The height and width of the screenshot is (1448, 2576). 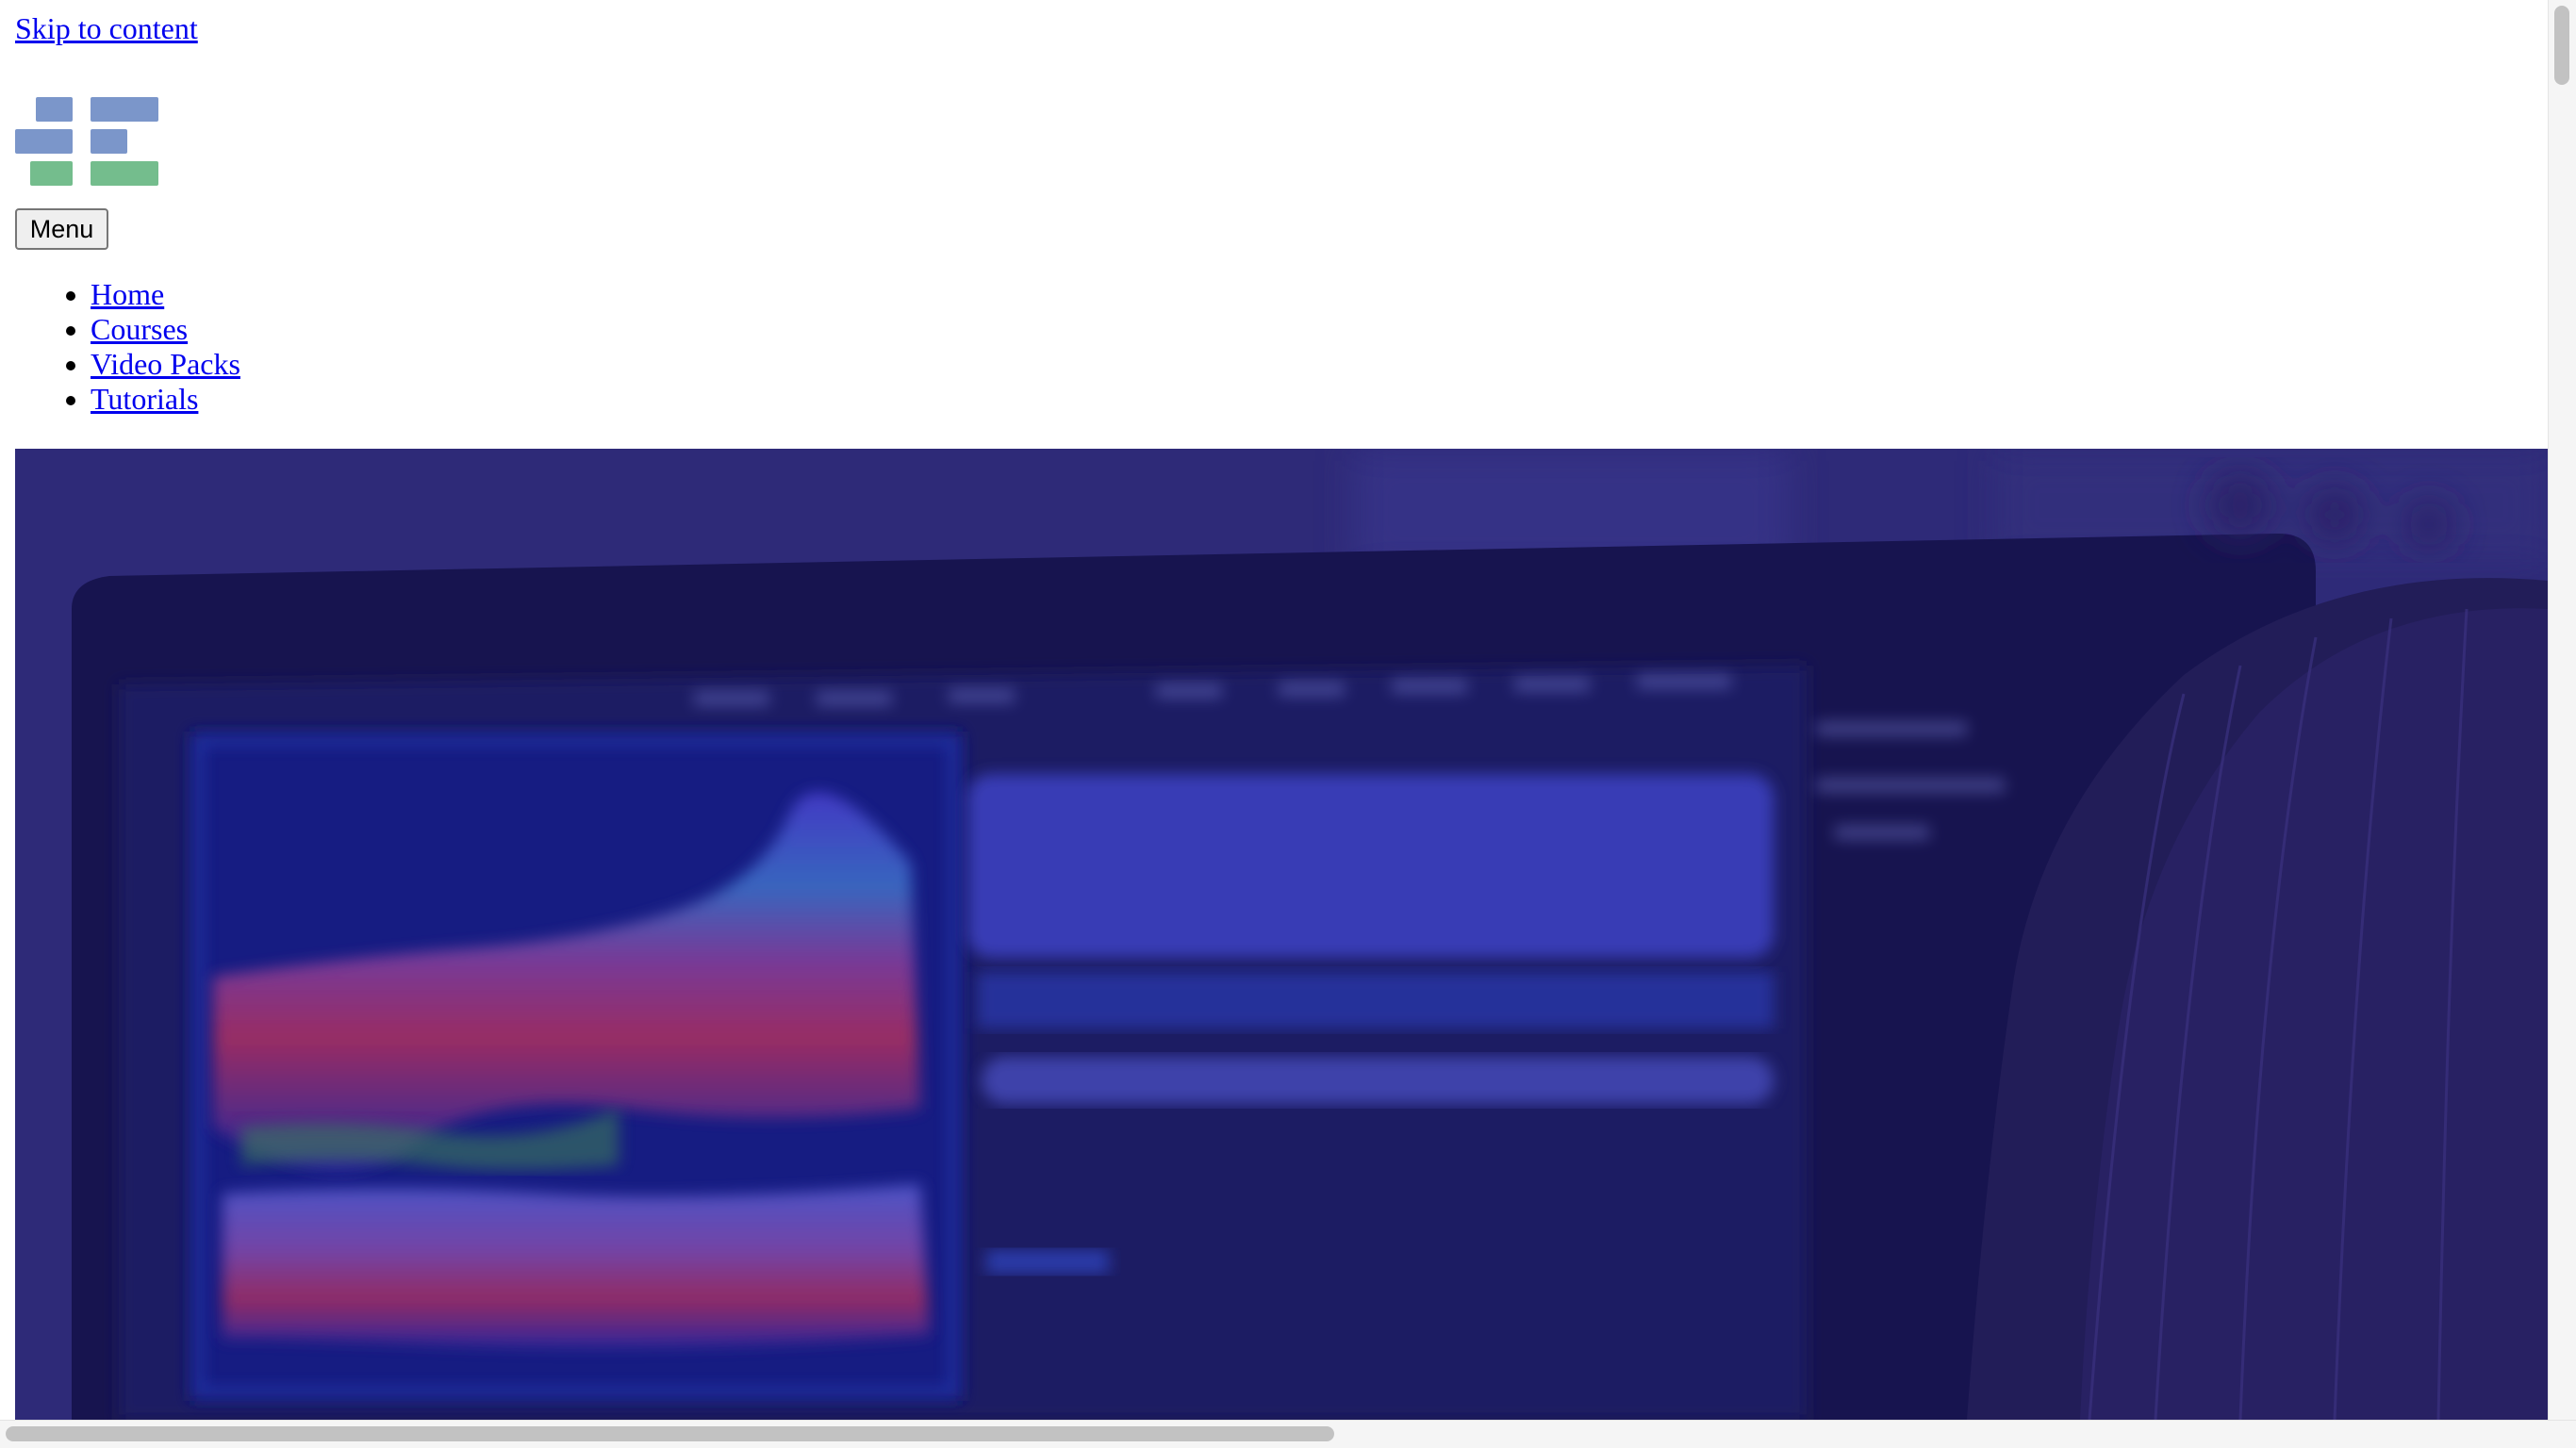 What do you see at coordinates (165, 294) in the screenshot?
I see `nav-item-home: Home` at bounding box center [165, 294].